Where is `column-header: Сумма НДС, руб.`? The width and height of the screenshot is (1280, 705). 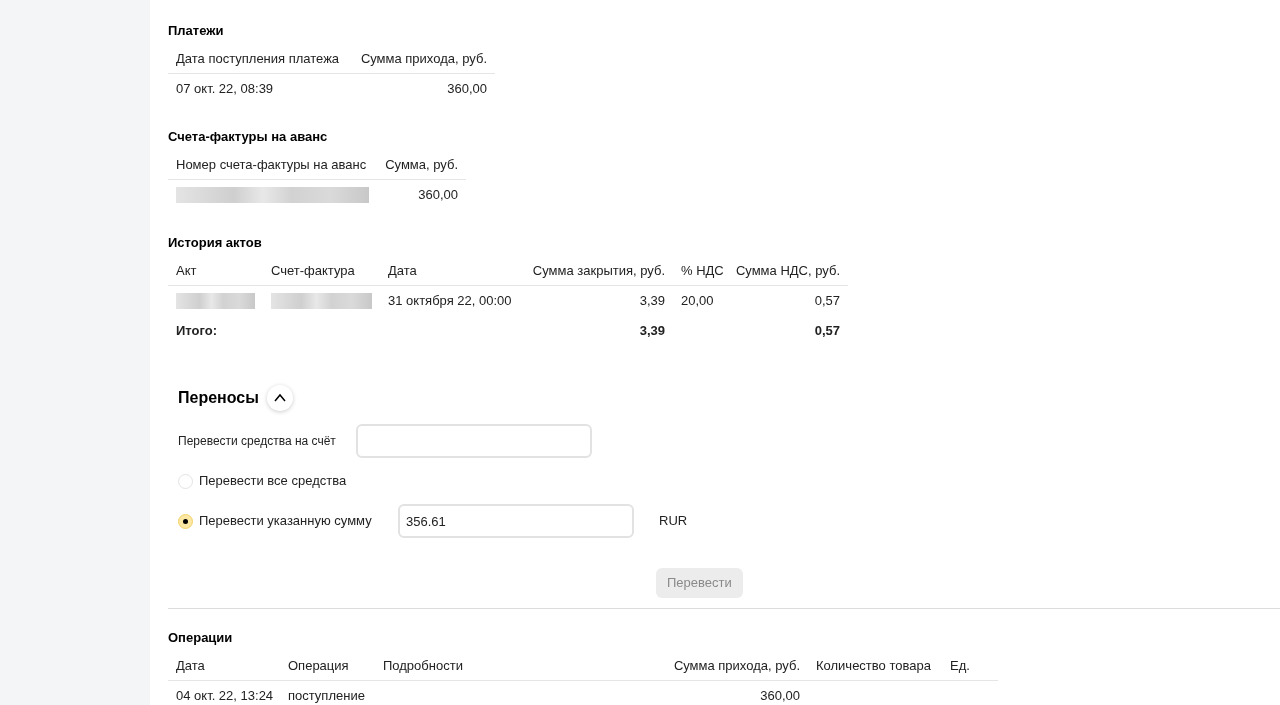
column-header: Сумма НДС, руб. is located at coordinates (787, 270).